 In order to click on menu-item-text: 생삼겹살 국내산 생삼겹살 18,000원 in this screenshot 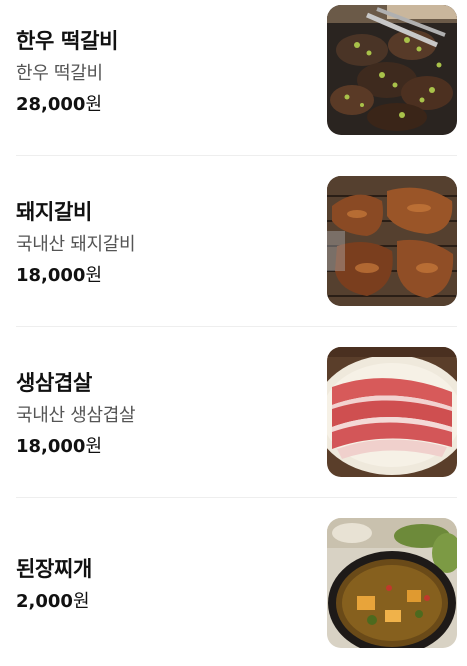, I will do `click(166, 412)`.